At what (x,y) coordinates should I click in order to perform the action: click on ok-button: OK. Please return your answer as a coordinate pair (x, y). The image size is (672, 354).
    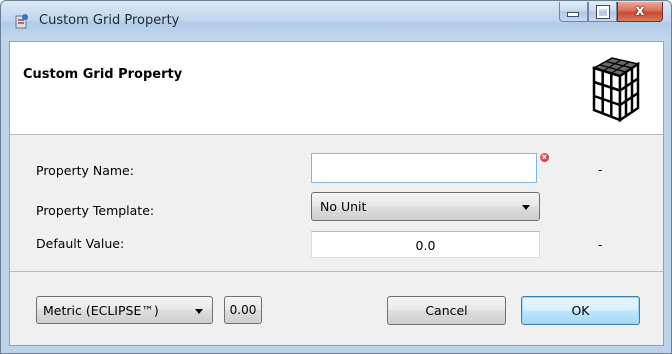
    Looking at the image, I should click on (580, 310).